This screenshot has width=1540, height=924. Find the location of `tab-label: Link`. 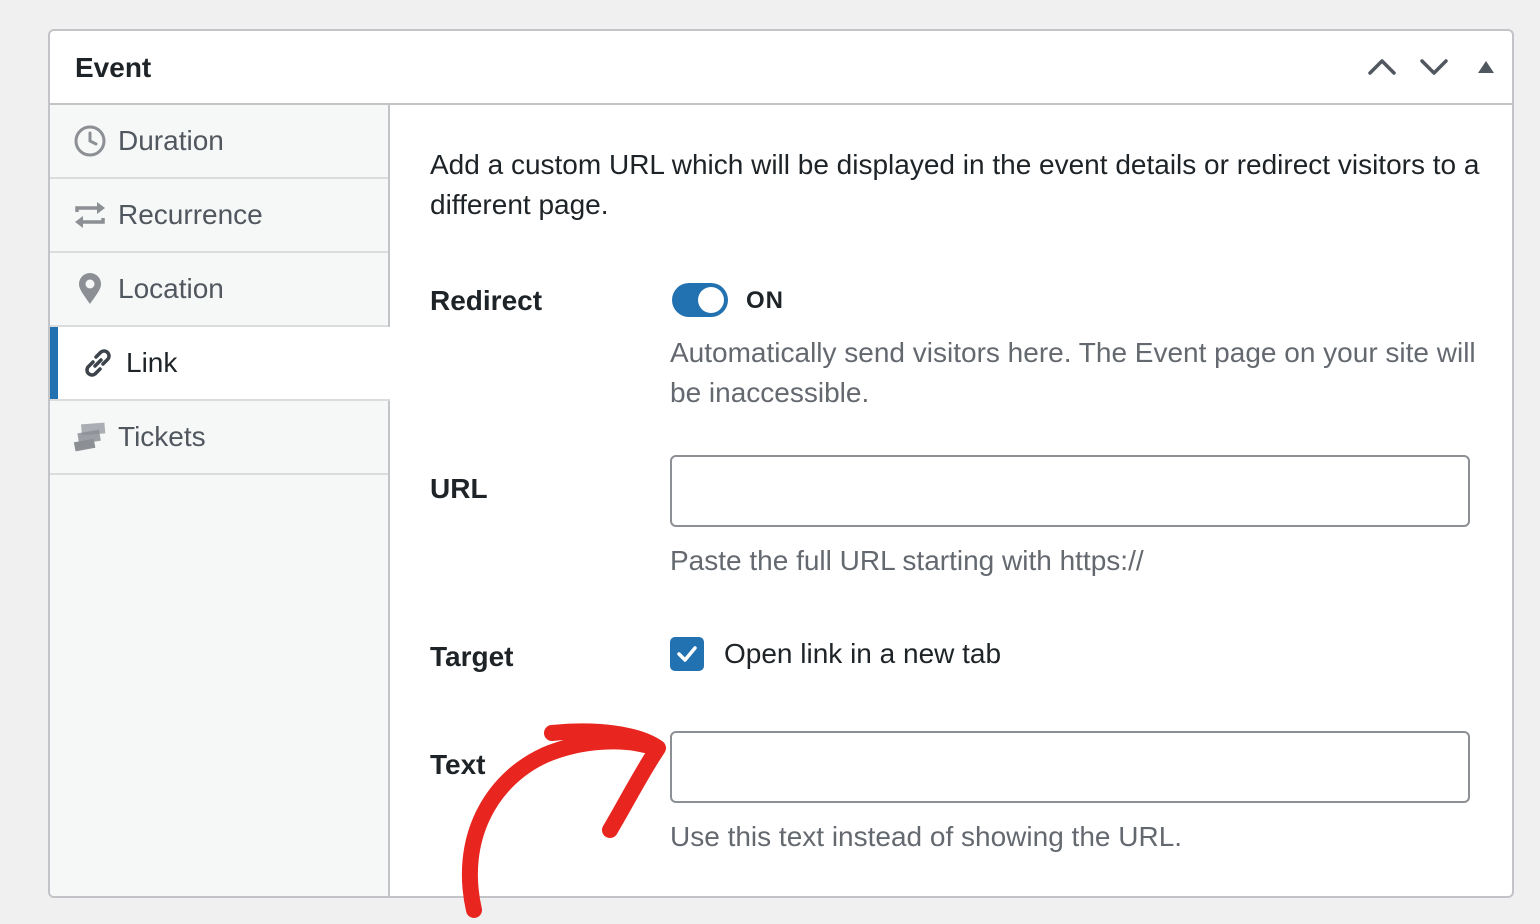

tab-label: Link is located at coordinates (152, 362).